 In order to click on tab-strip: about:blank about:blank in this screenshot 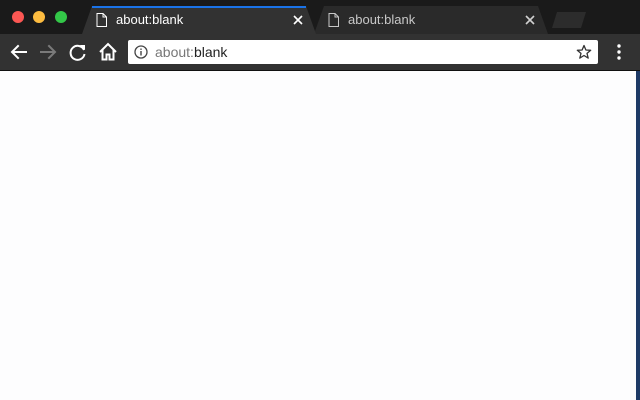, I will do `click(320, 17)`.